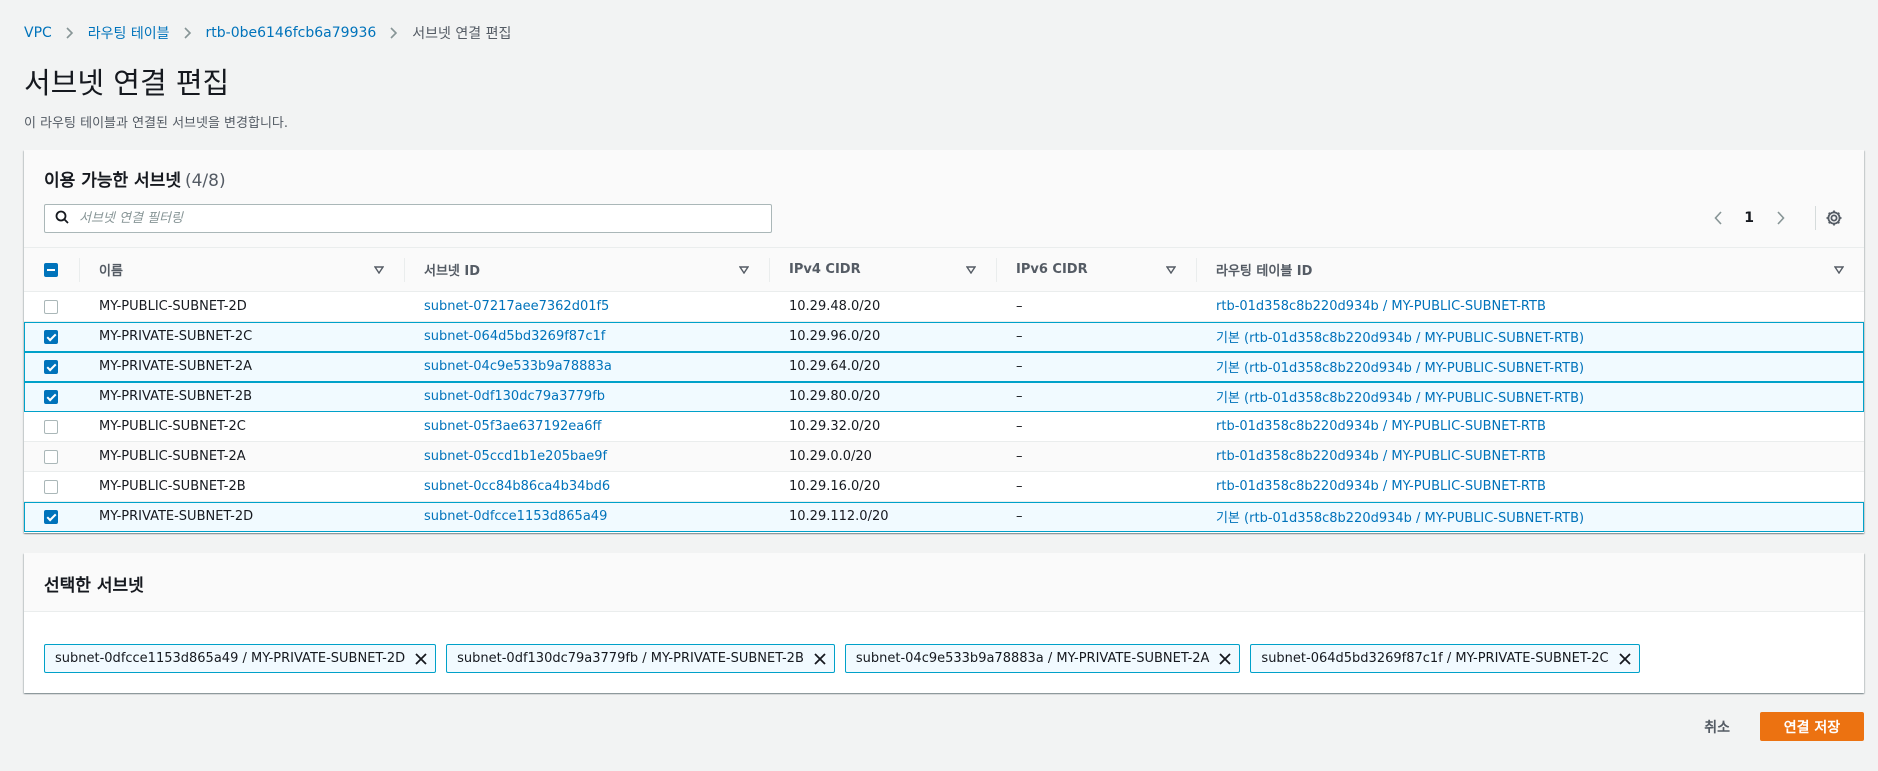 The height and width of the screenshot is (771, 1878). Describe the element at coordinates (586, 517) in the screenshot. I see `subnet-id-link: subnet-0dfcce1153d865a49` at that location.